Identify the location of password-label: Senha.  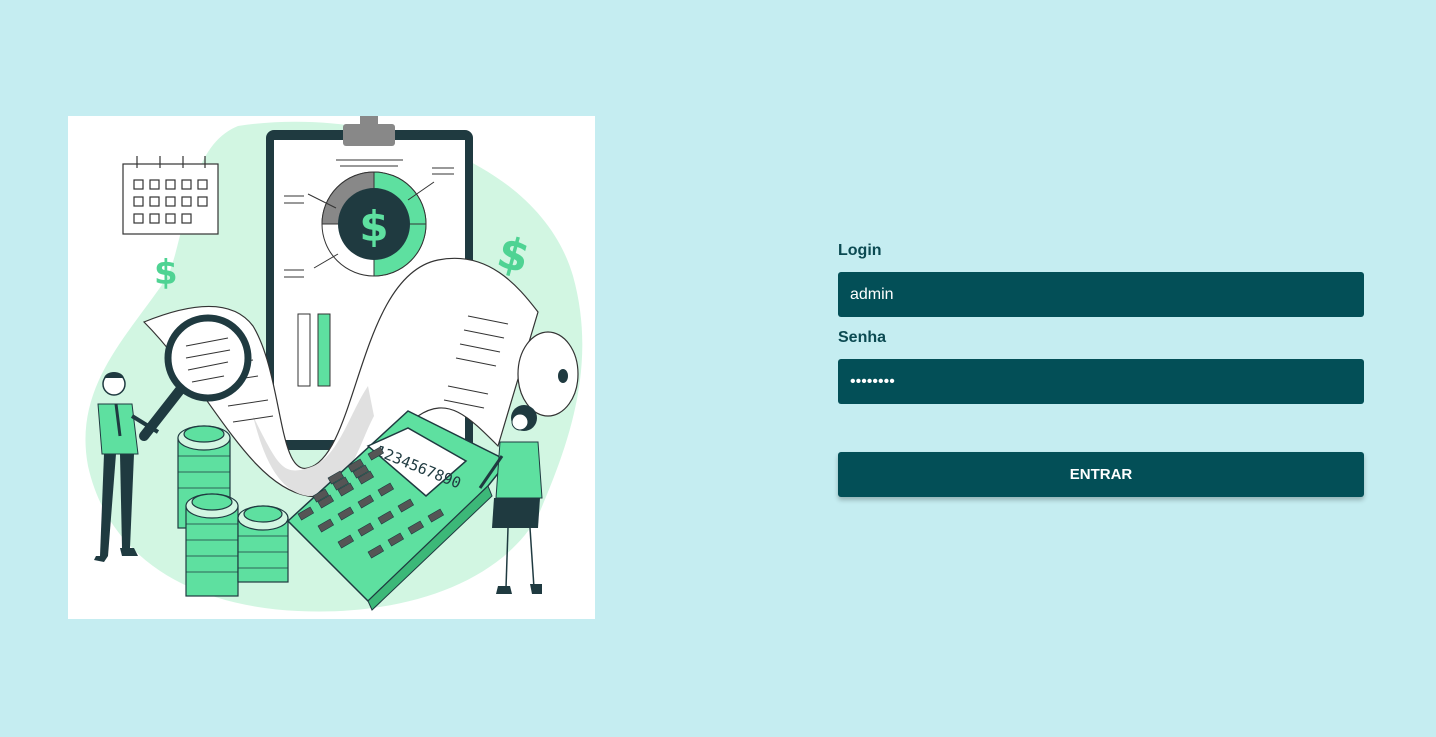
(862, 337).